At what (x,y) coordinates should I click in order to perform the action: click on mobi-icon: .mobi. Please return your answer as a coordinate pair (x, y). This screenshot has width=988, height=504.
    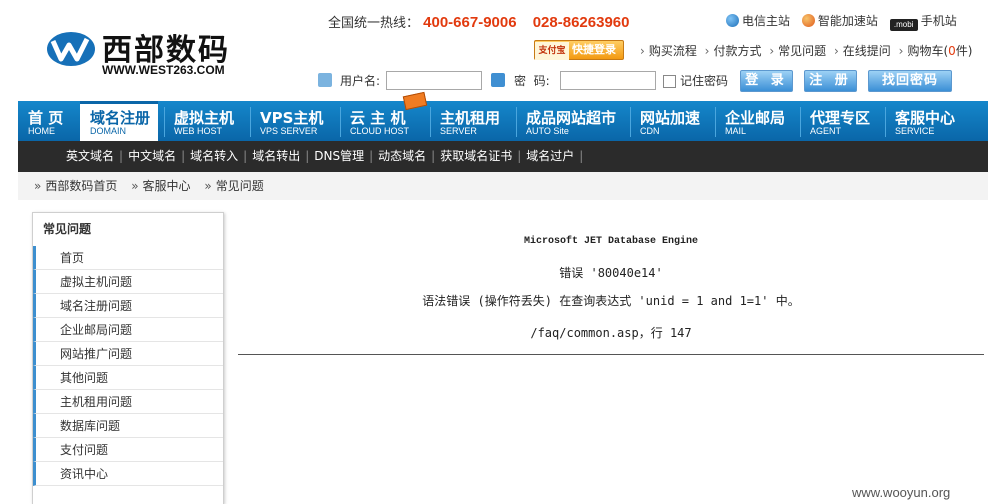
    Looking at the image, I should click on (903, 25).